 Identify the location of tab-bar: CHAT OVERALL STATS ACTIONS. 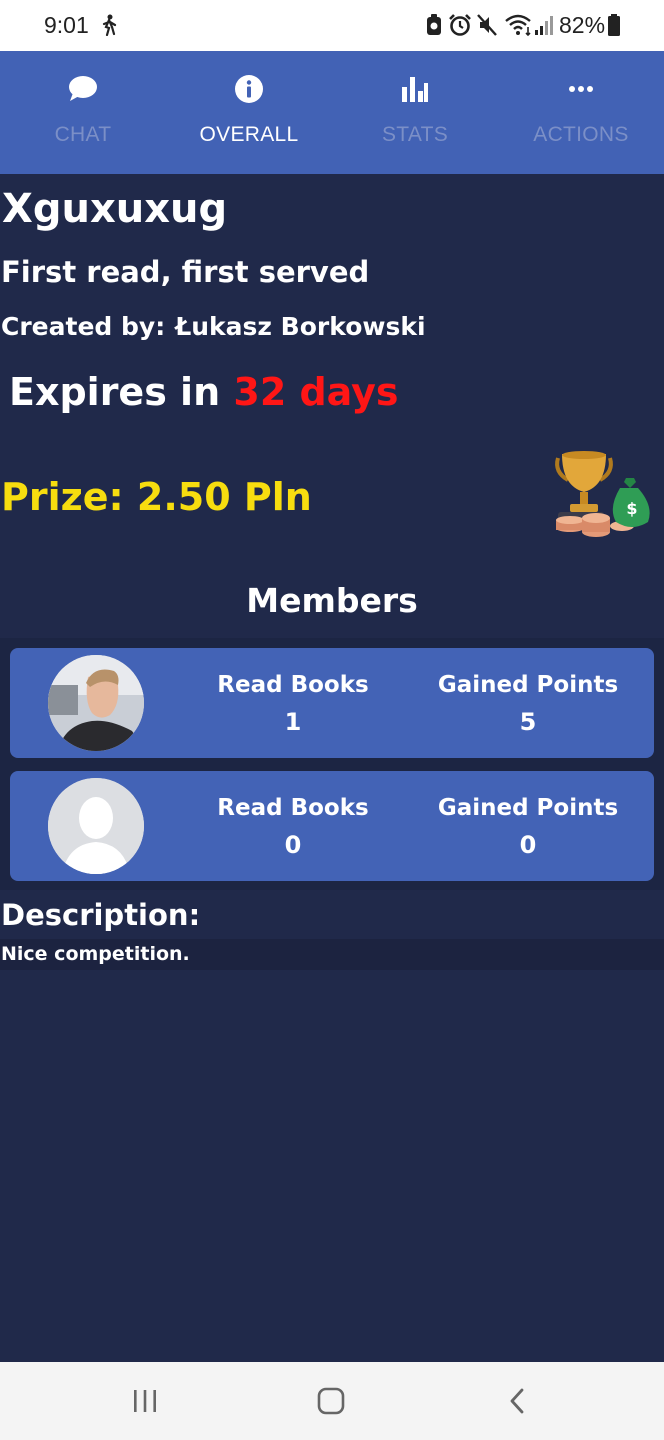
(332, 112).